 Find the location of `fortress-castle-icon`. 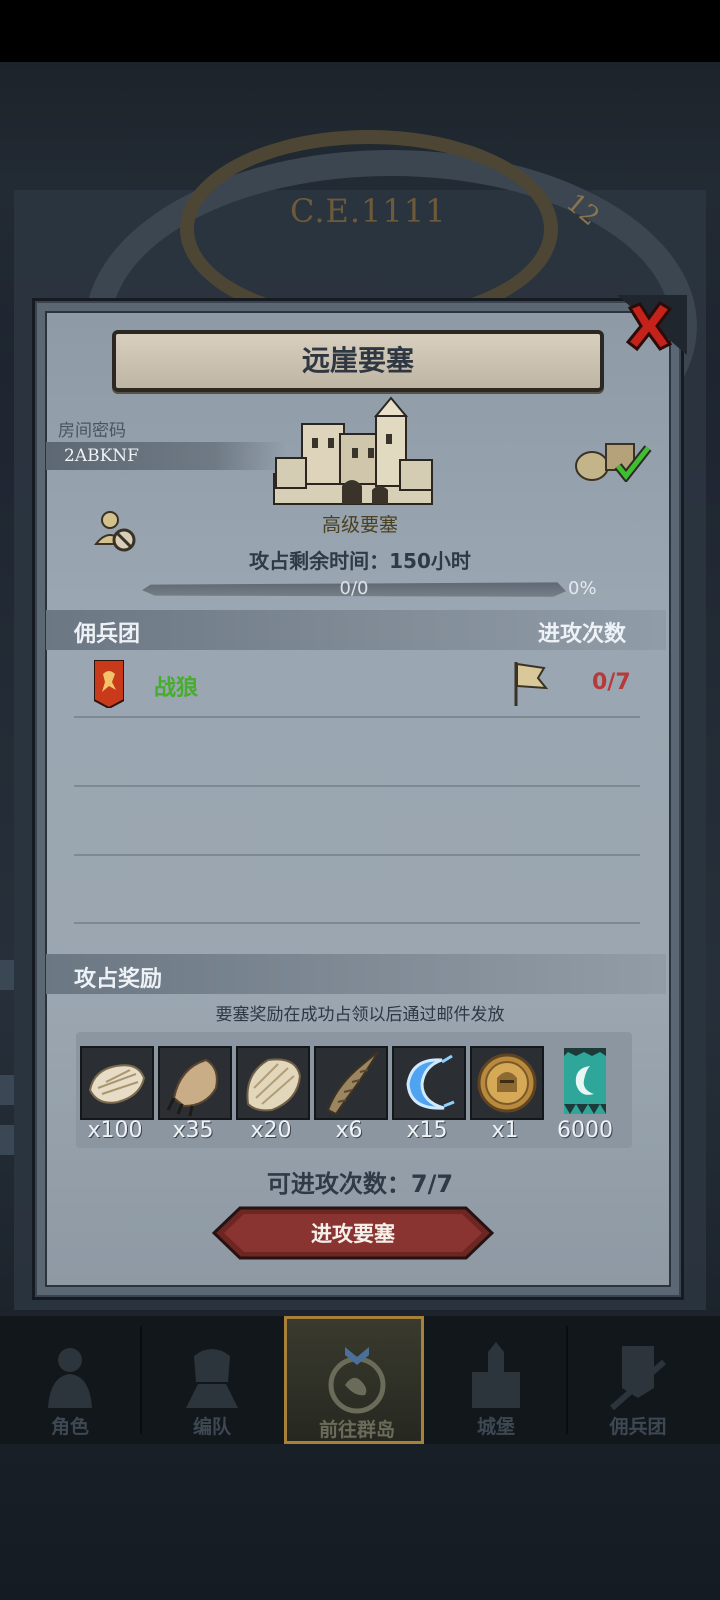

fortress-castle-icon is located at coordinates (353, 450).